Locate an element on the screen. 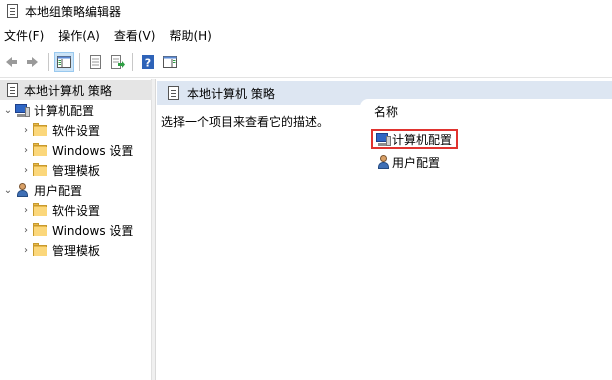 The width and height of the screenshot is (612, 380). forward-icon is located at coordinates (32, 62).